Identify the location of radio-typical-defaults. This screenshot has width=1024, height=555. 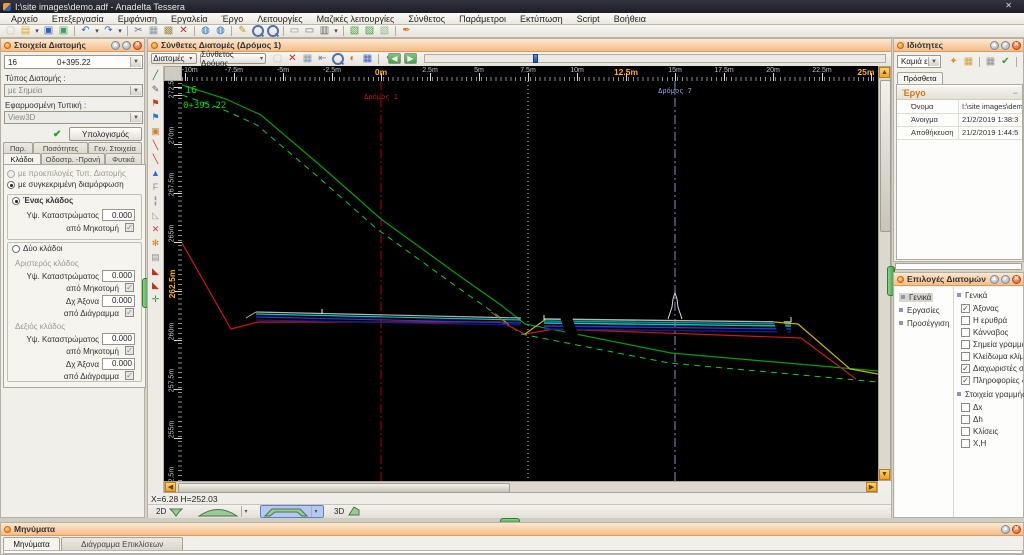
(11, 174).